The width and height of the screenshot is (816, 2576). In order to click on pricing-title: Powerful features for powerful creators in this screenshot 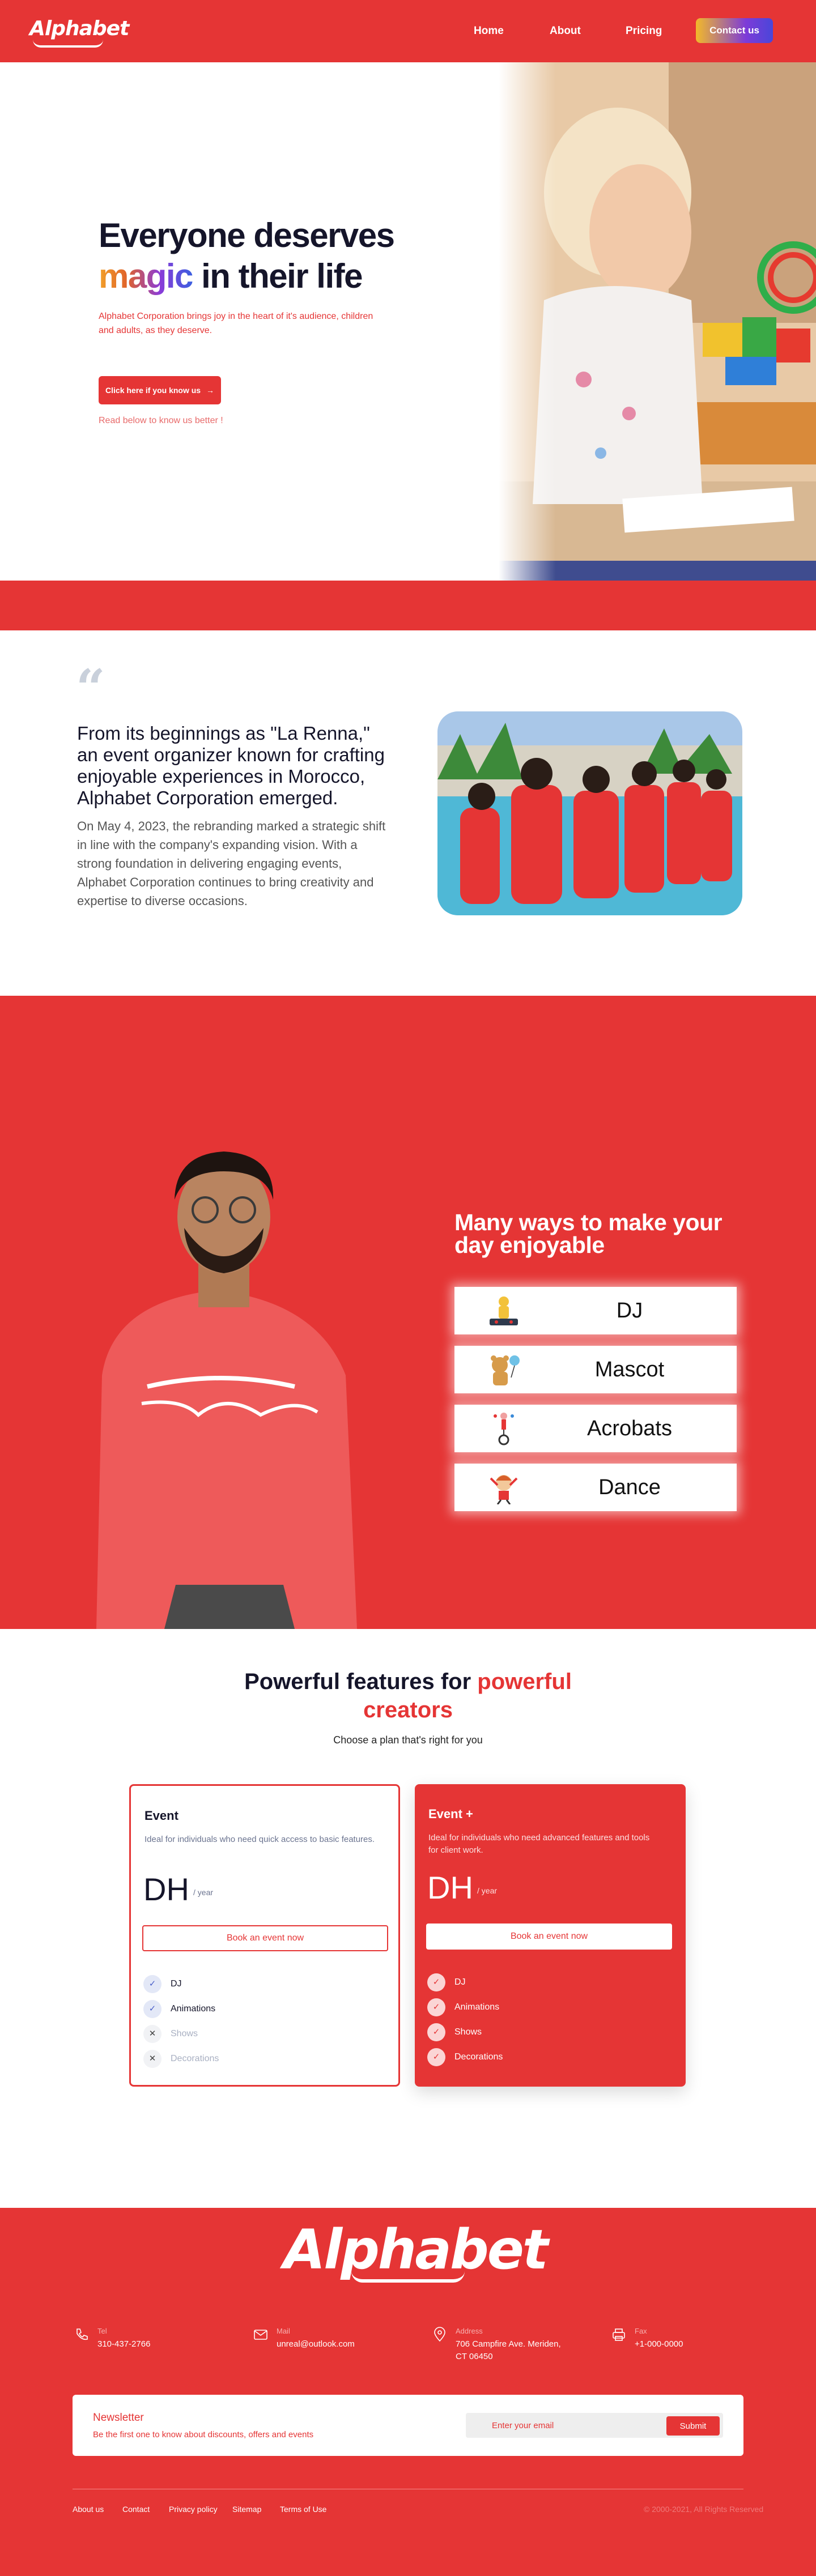, I will do `click(408, 1695)`.